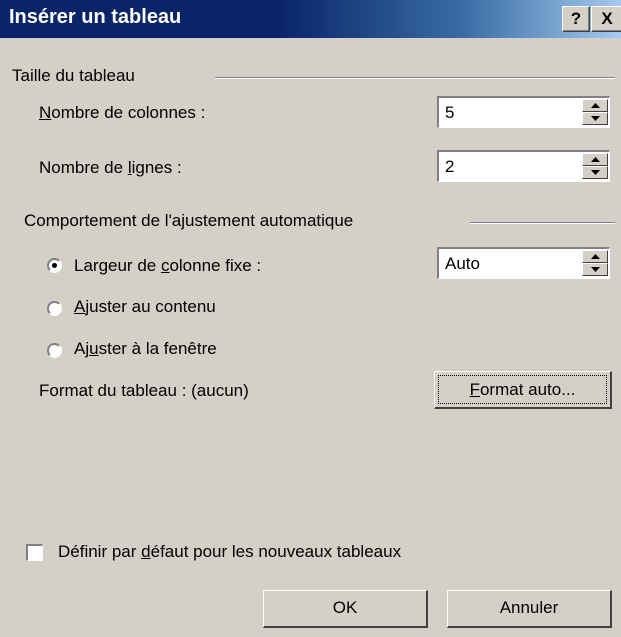  Describe the element at coordinates (529, 609) in the screenshot. I see `cancel-button: Annuler` at that location.